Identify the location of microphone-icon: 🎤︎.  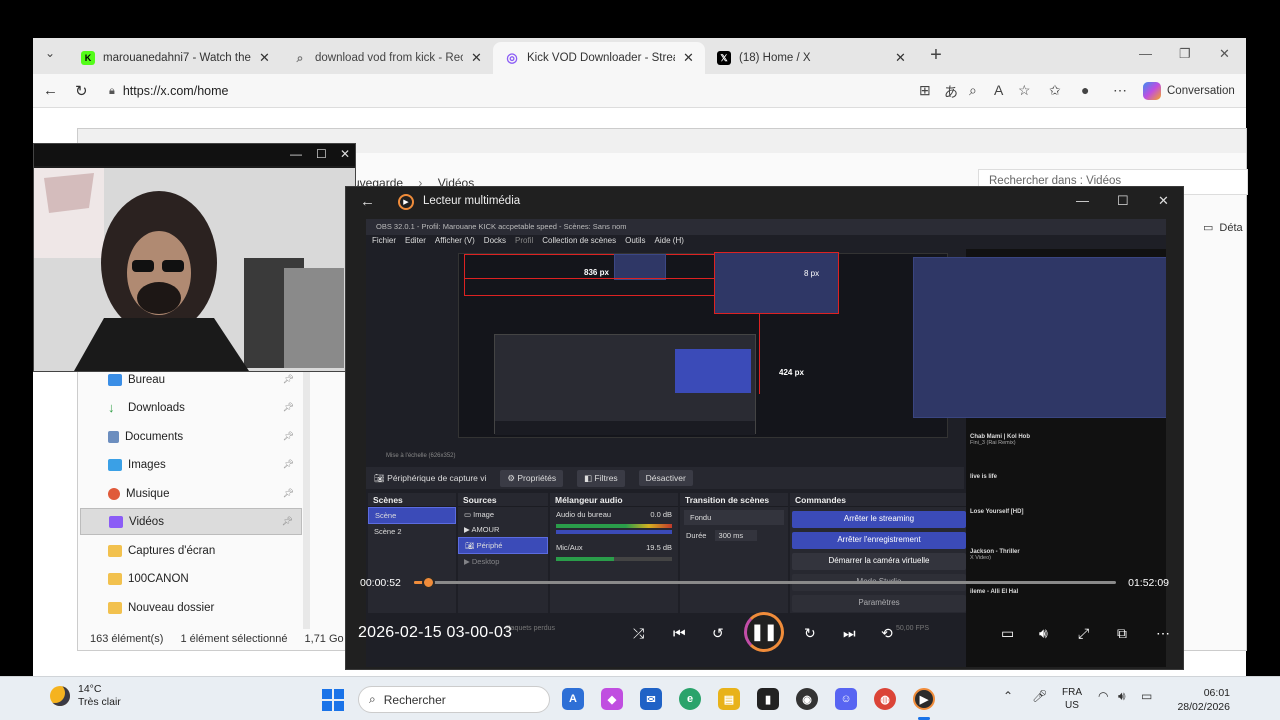
(1039, 696).